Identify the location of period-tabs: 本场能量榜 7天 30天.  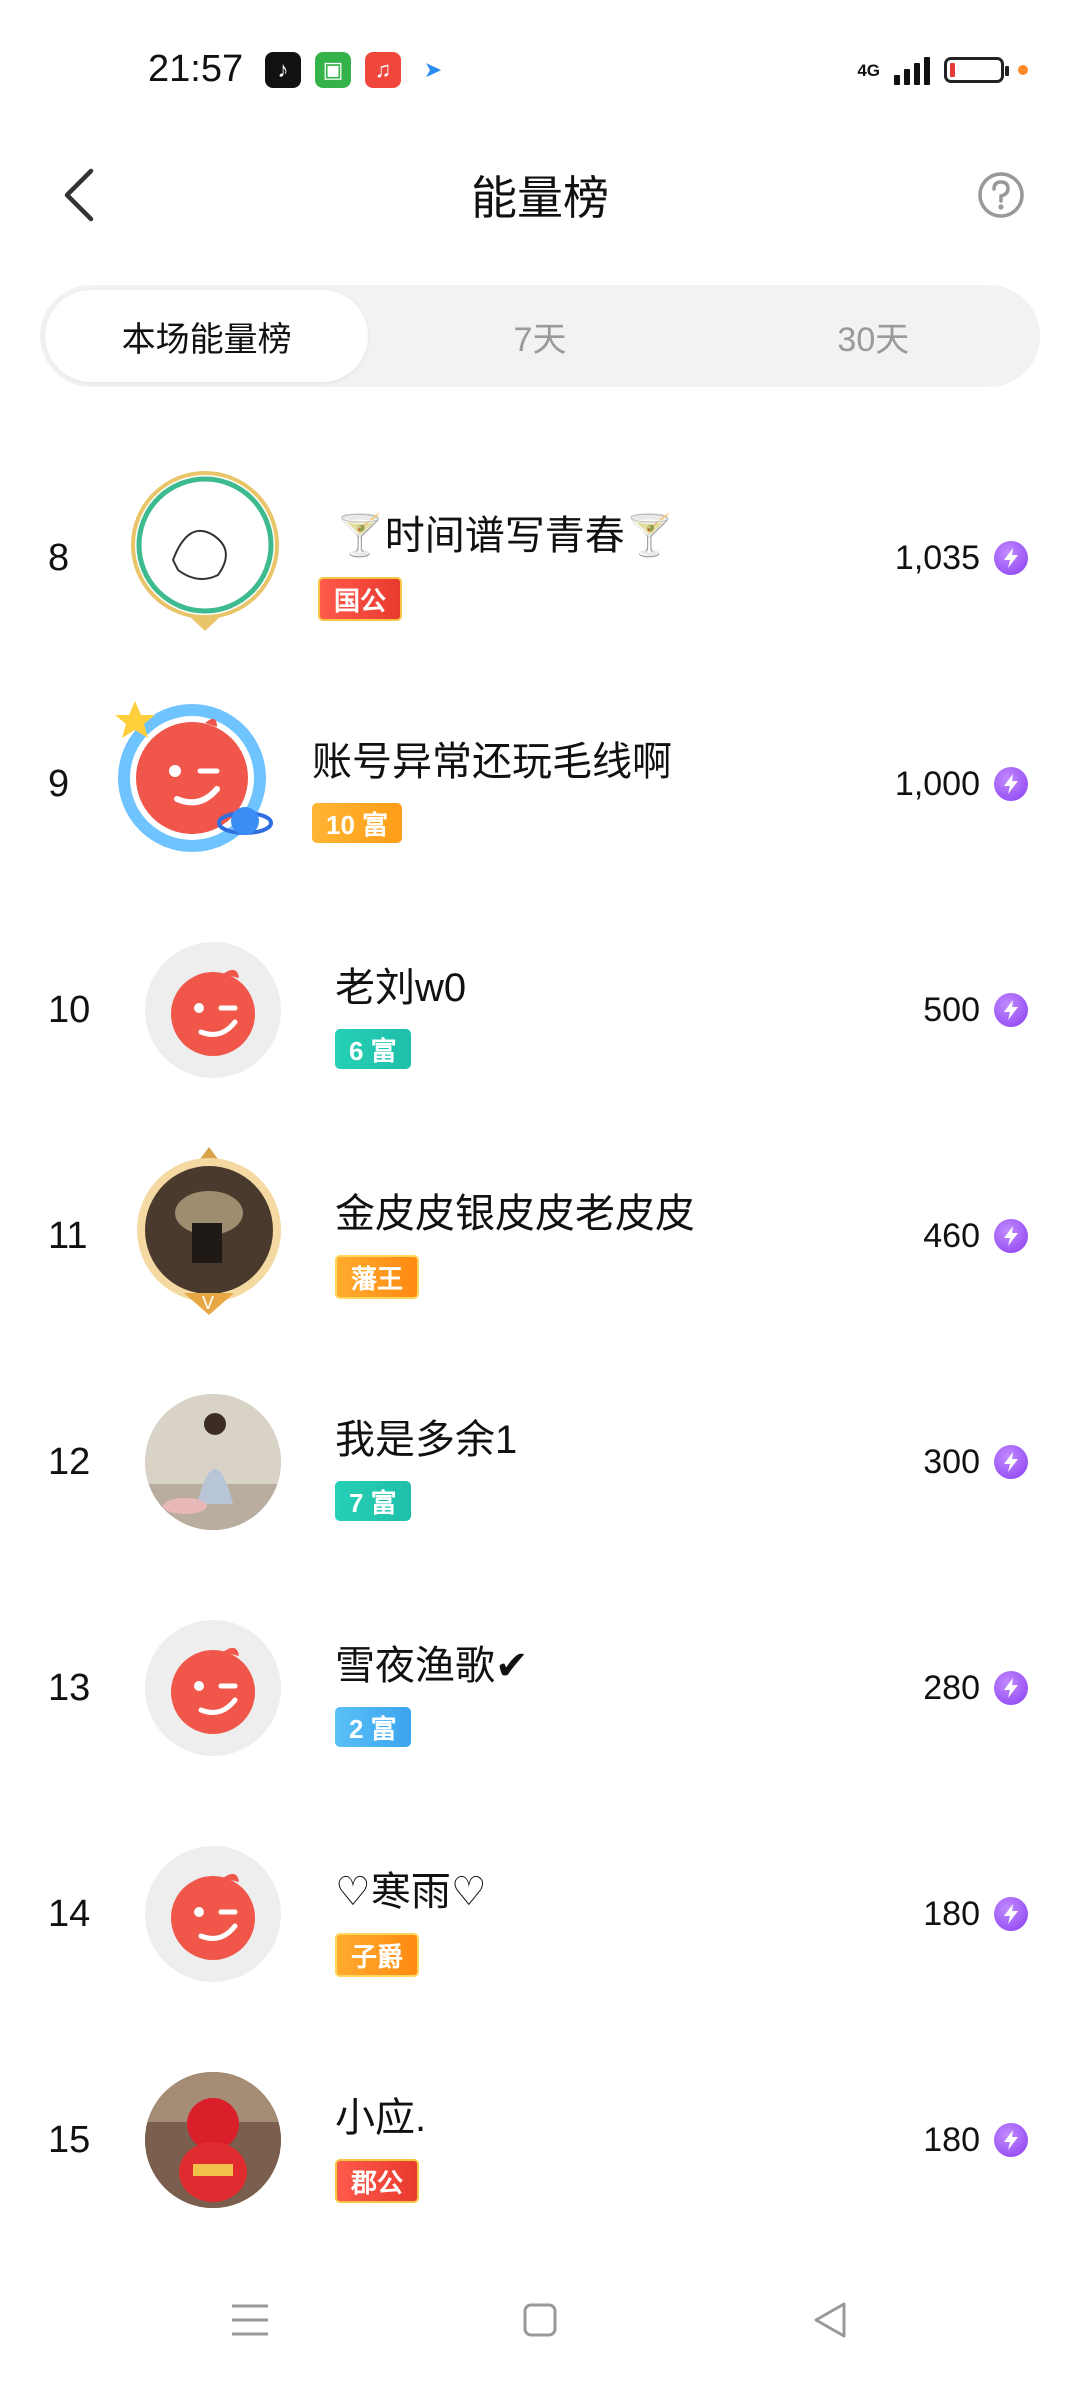
(540, 336).